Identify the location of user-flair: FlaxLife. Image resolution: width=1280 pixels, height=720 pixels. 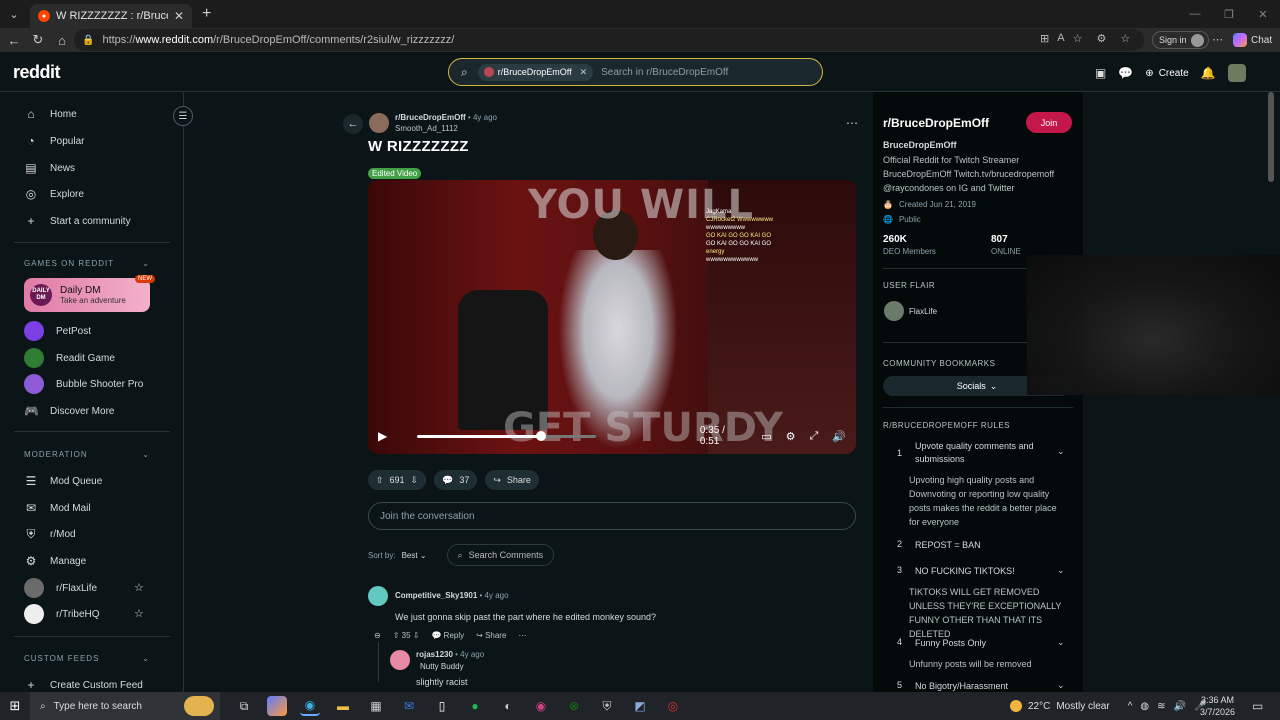
(923, 311).